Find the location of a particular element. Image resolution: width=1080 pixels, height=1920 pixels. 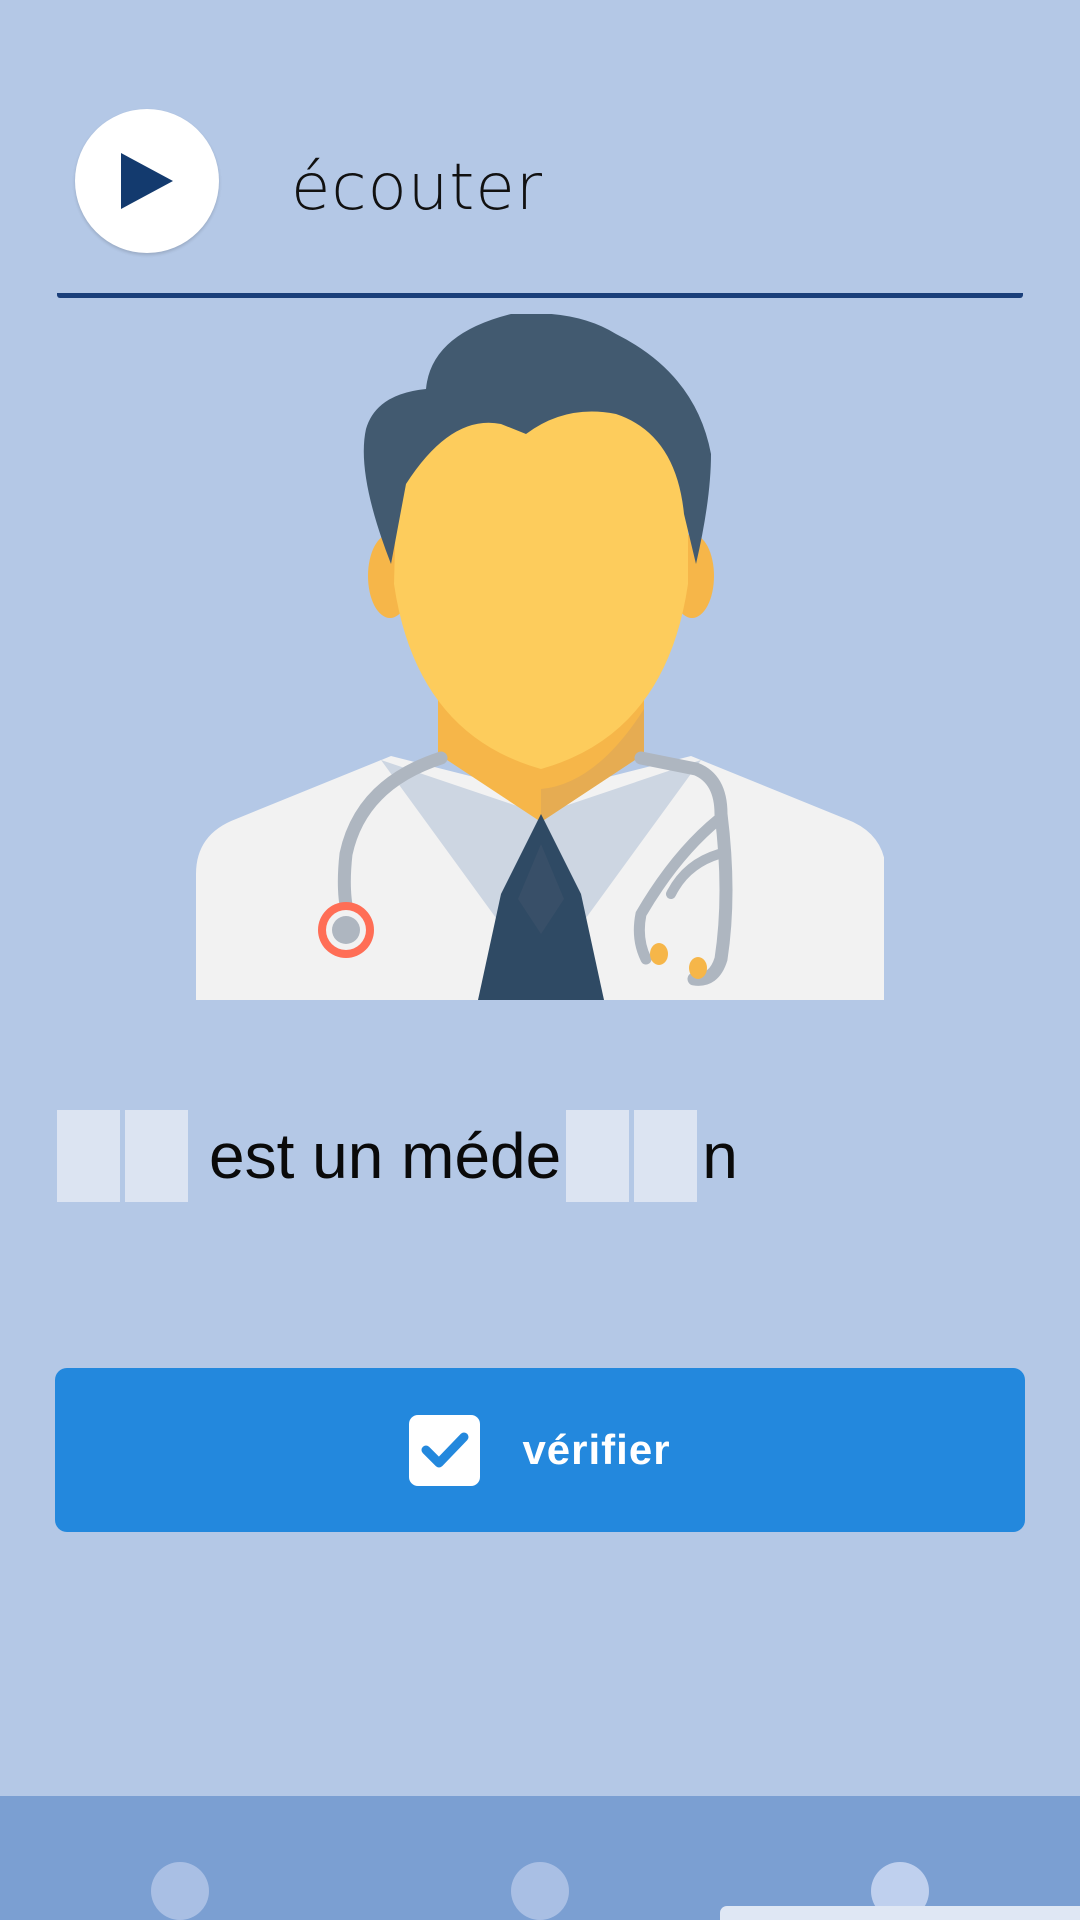

checkbox-check-icon is located at coordinates (445, 1450).